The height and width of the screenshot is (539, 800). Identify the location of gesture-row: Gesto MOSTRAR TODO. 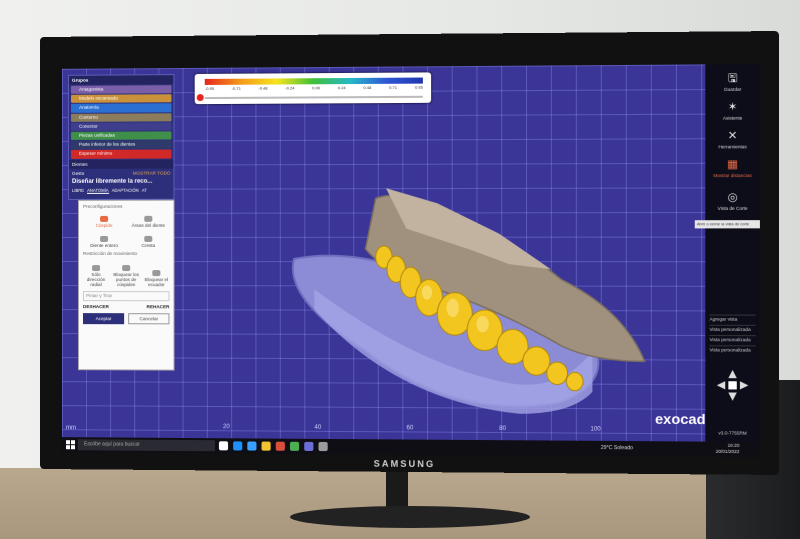
(121, 172).